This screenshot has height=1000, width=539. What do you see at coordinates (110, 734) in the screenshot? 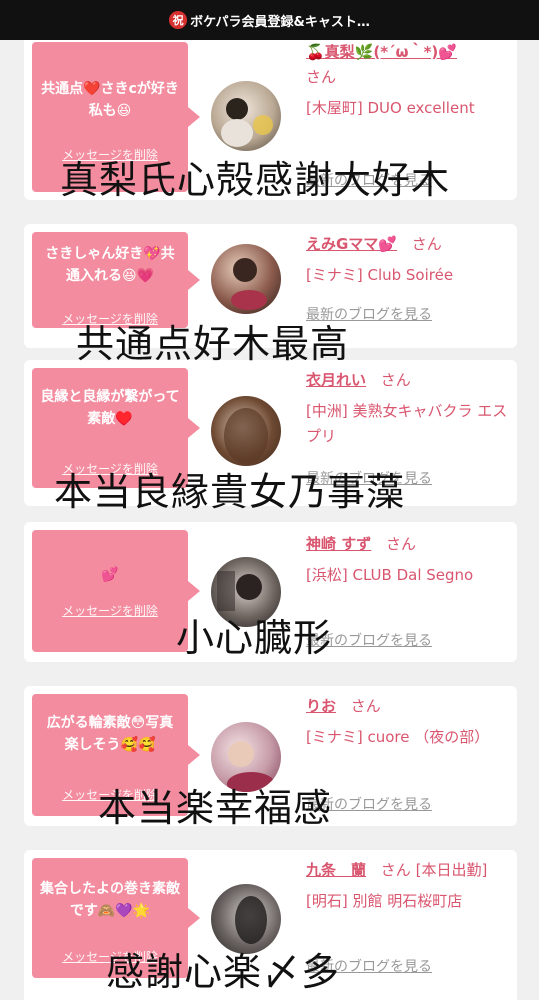
I see `message-text: 広がる輪素敵😳写真楽しそう🥰🥰` at bounding box center [110, 734].